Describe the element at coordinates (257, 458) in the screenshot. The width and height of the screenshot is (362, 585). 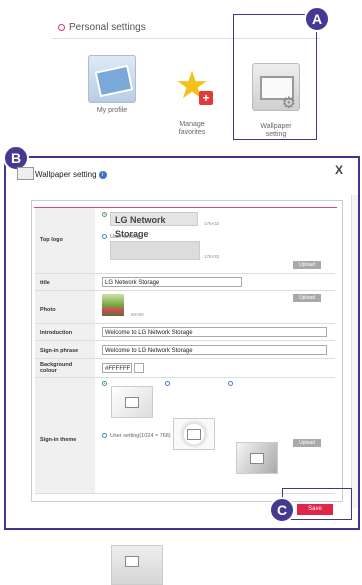
I see `theme-3-preview` at that location.